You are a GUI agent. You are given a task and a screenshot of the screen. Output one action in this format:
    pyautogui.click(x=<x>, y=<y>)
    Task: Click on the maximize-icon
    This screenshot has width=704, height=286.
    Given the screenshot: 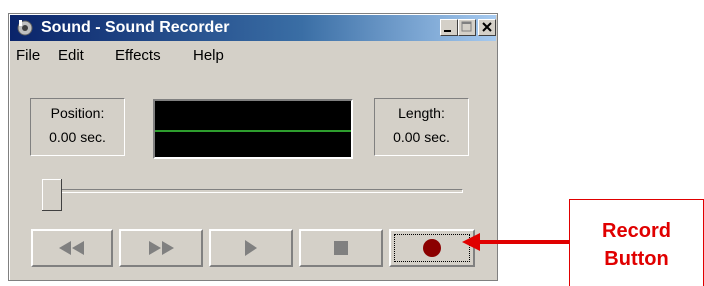 What is the action you would take?
    pyautogui.click(x=466, y=26)
    